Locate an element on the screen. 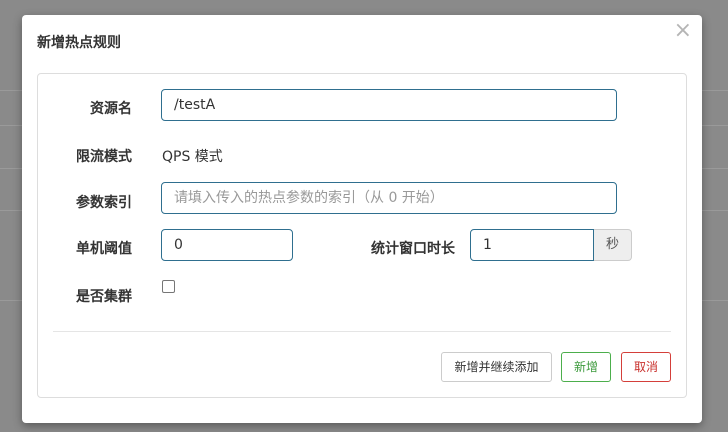 The width and height of the screenshot is (728, 432). threshold-label: 单机阈值 is located at coordinates (104, 249).